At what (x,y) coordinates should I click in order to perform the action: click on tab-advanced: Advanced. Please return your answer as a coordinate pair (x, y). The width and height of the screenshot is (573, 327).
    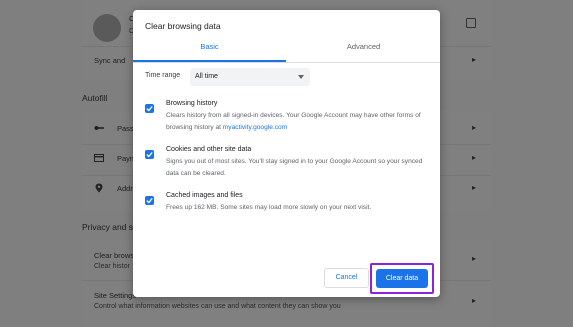
    Looking at the image, I should click on (363, 49).